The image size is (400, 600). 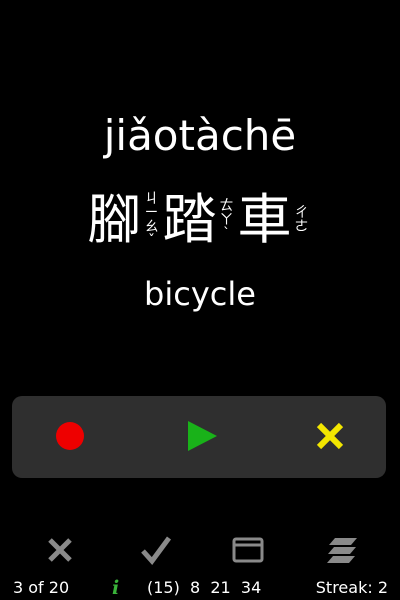 What do you see at coordinates (226, 220) in the screenshot?
I see `zhuyin-annotation: ㄊㄚˋ` at bounding box center [226, 220].